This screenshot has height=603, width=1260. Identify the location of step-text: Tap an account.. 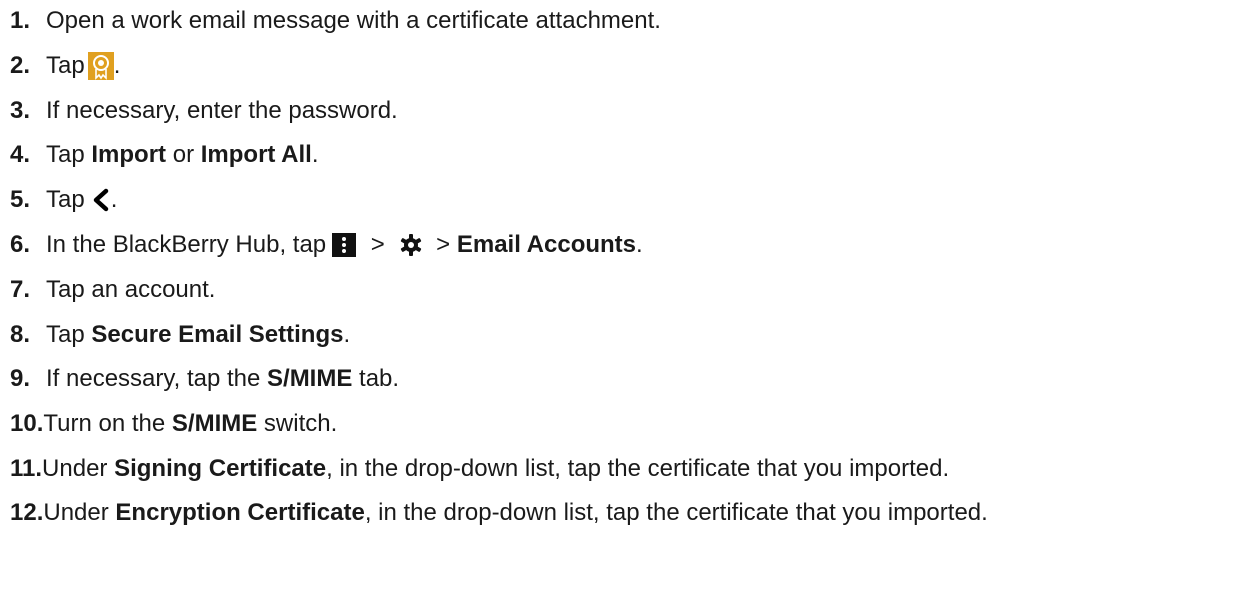
(131, 289).